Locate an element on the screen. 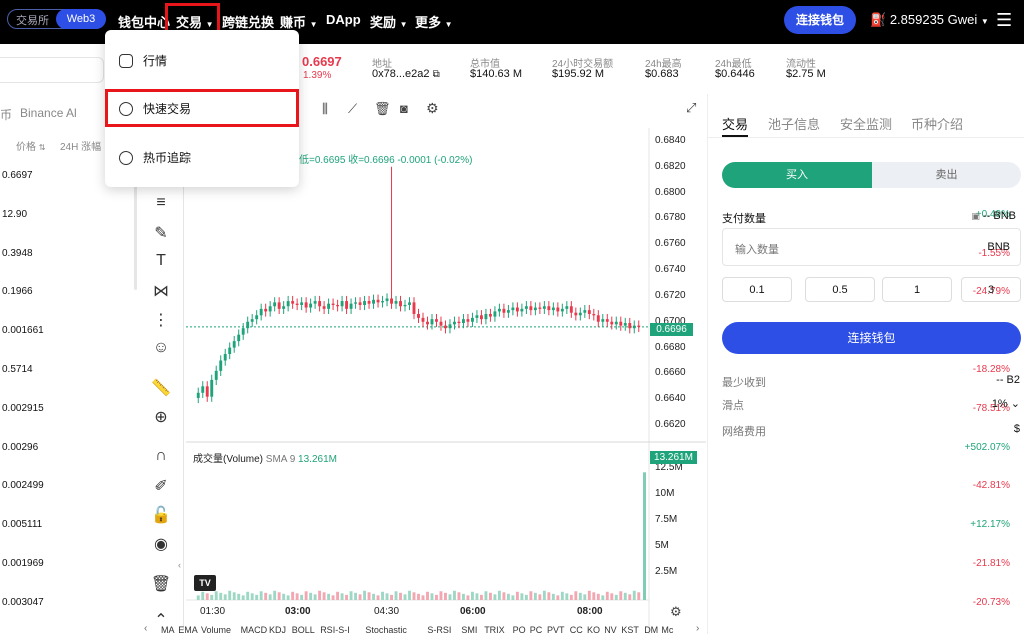 Image resolution: width=1024 pixels, height=635 pixels. lock-icon: 🔓 is located at coordinates (161, 515).